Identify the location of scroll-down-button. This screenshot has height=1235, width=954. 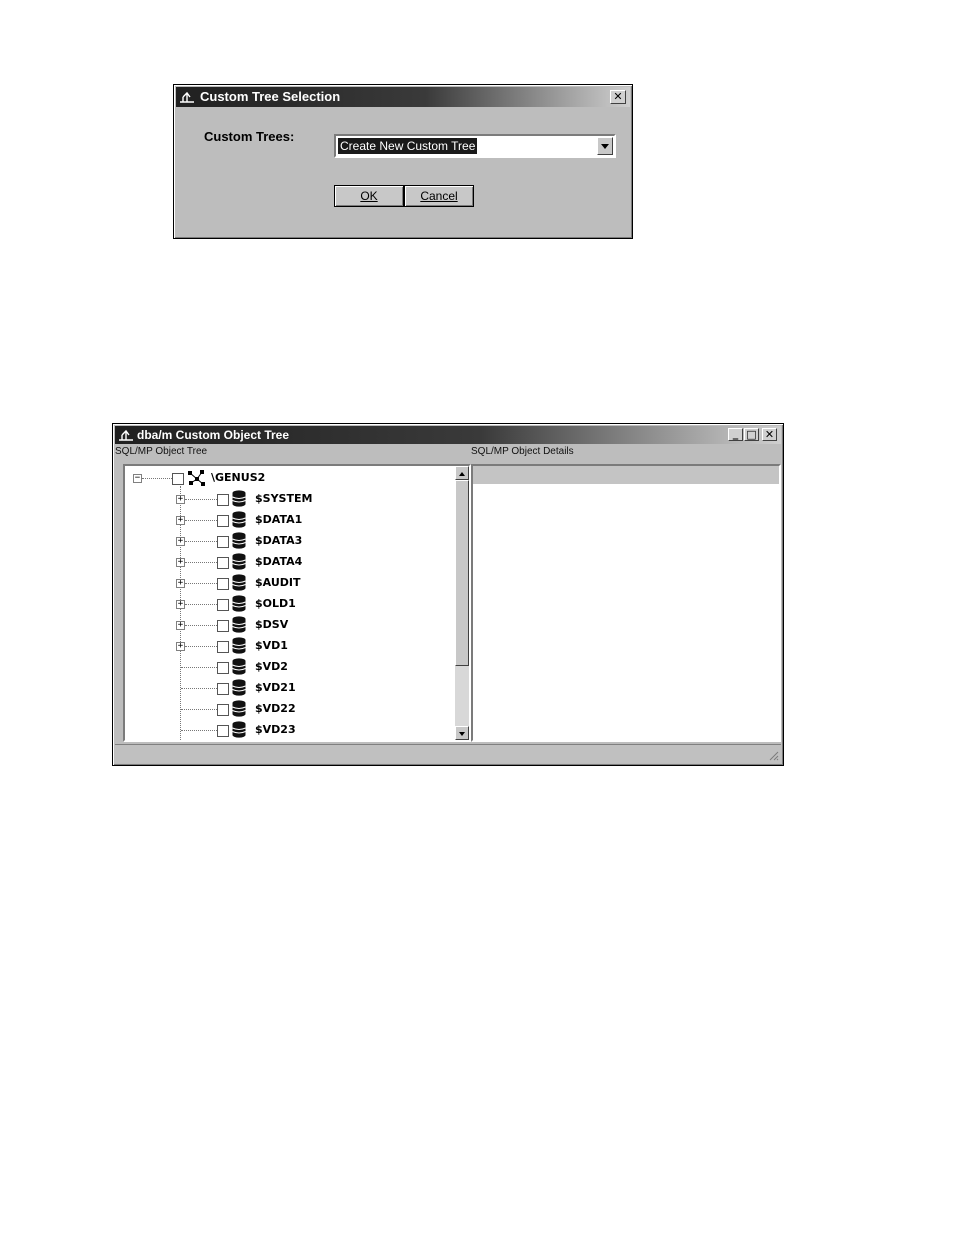
(462, 733).